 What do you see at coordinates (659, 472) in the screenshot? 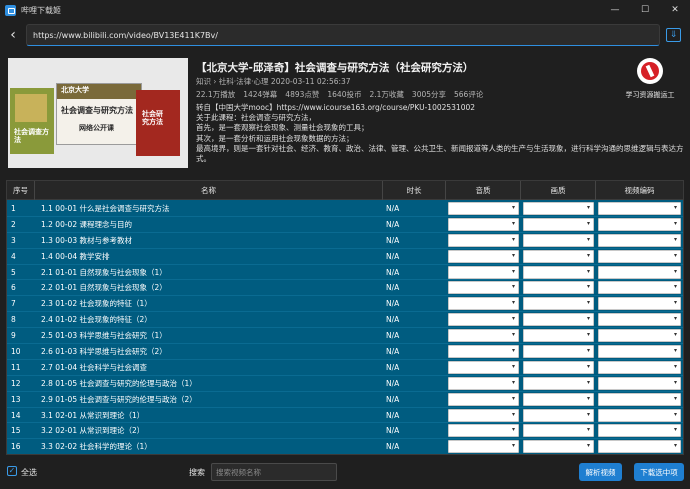
I see `download-selected-button: 下载选中项` at bounding box center [659, 472].